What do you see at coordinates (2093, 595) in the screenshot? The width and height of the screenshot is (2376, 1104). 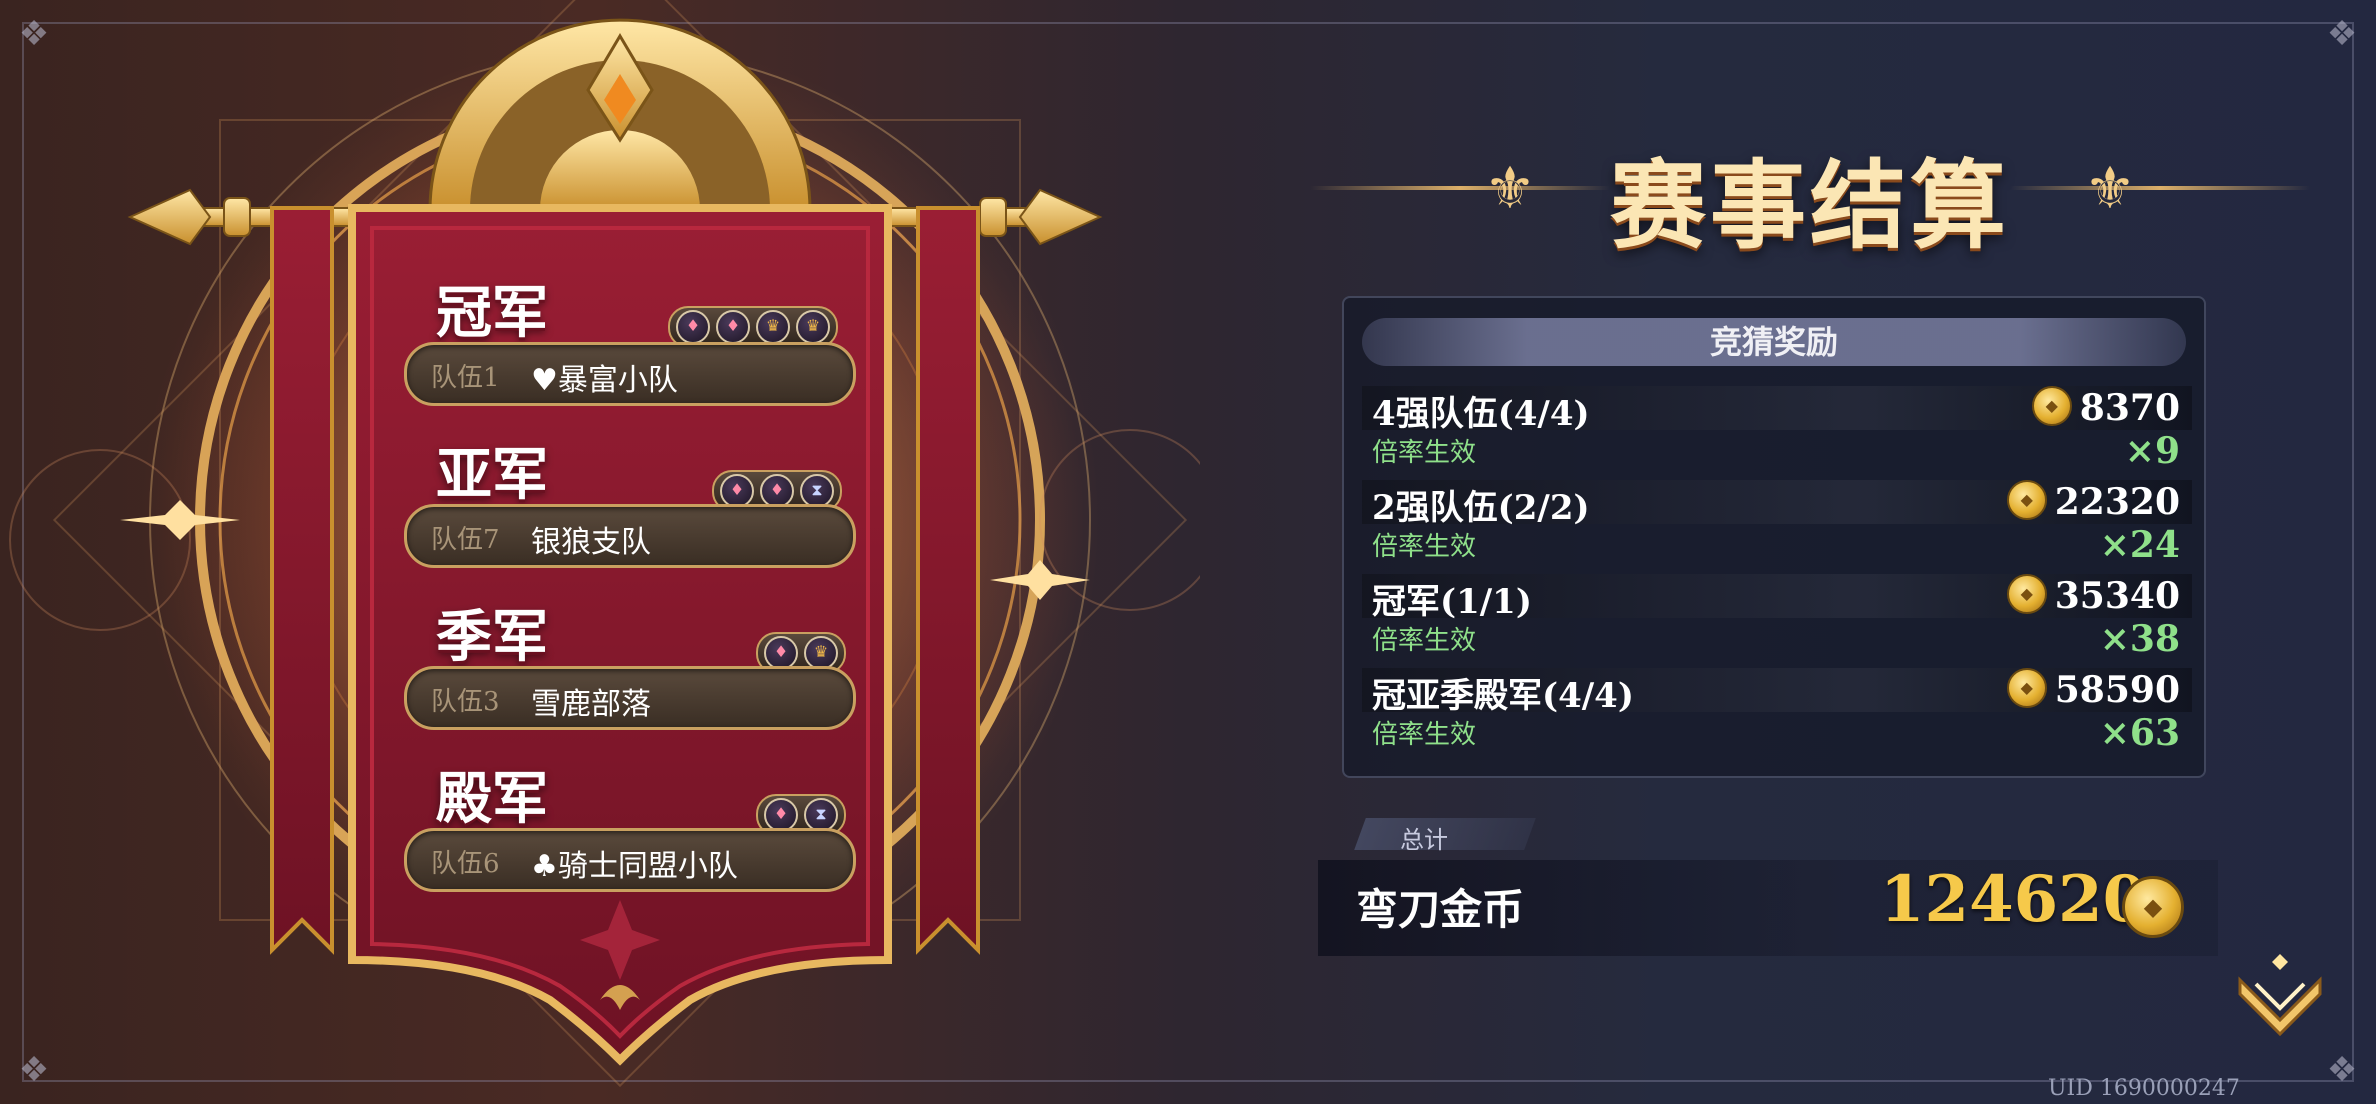 I see `reward-amount: 35340` at bounding box center [2093, 595].